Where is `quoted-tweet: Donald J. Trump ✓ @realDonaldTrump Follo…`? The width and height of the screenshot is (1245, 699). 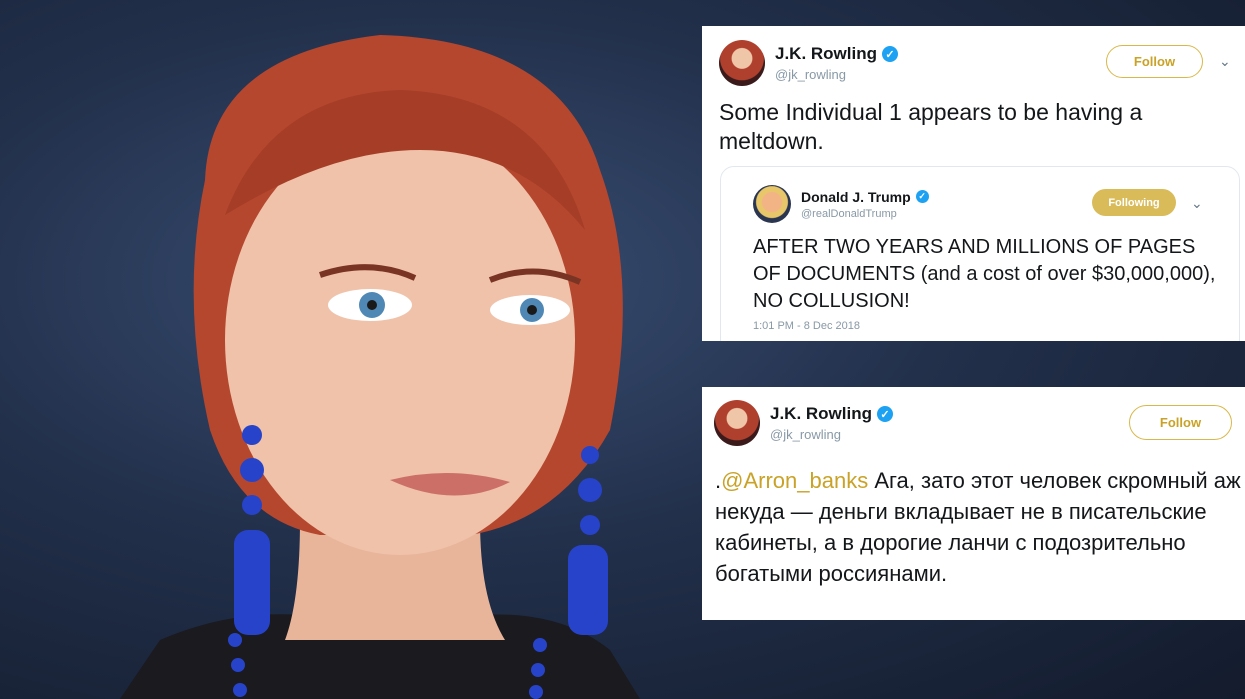
quoted-tweet: Donald J. Trump ✓ @realDonaldTrump Follo… is located at coordinates (980, 253).